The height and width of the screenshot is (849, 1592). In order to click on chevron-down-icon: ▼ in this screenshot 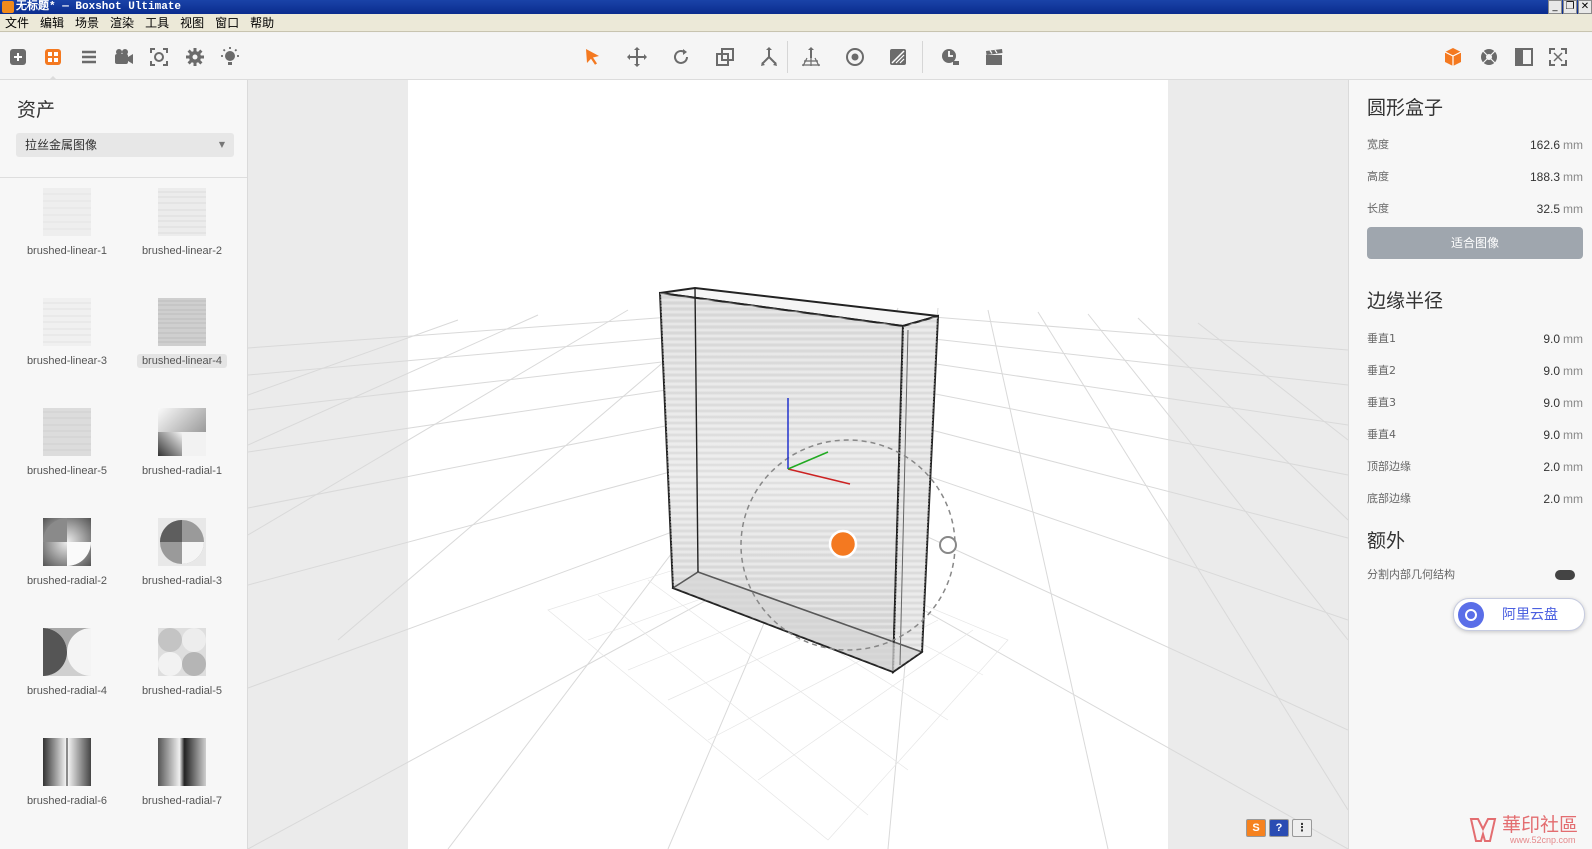, I will do `click(221, 144)`.